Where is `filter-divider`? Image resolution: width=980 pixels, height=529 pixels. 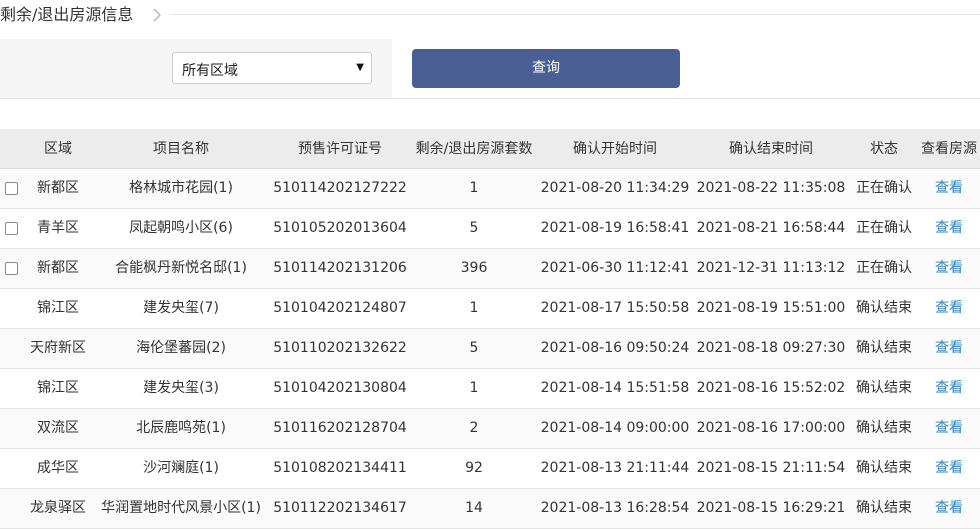
filter-divider is located at coordinates (490, 98).